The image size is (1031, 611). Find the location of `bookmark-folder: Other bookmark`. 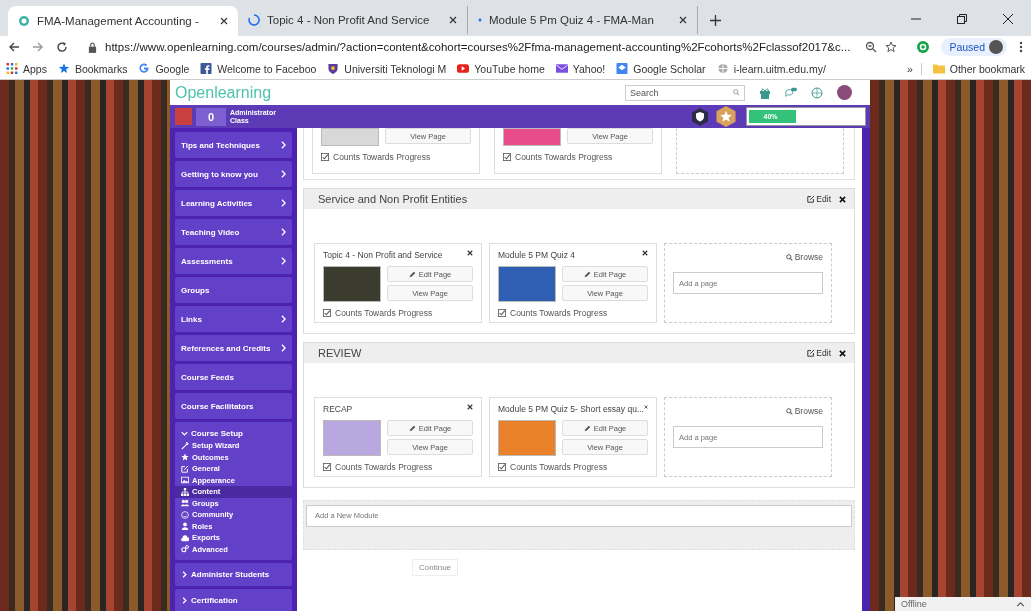

bookmark-folder: Other bookmark is located at coordinates (978, 68).